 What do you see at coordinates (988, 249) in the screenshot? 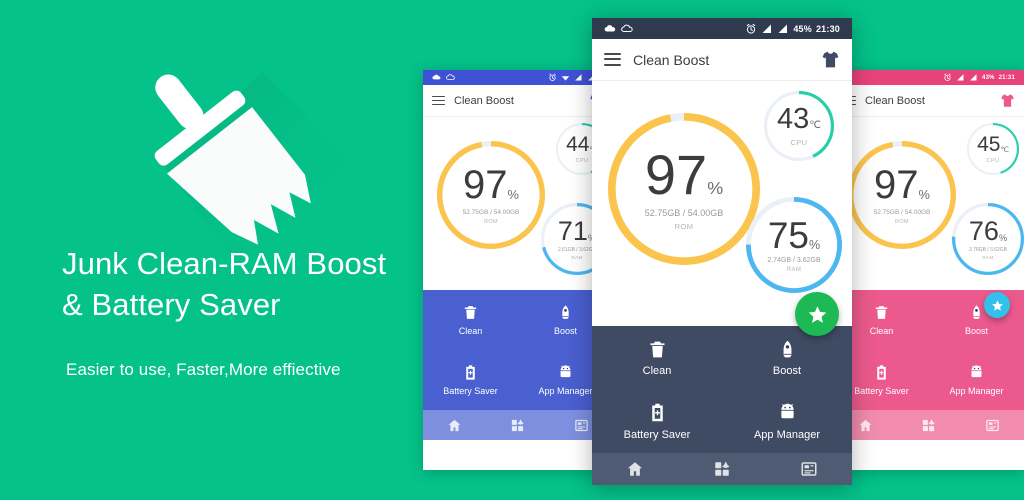
I see `ram-detail: 2.76GB / 3.62GB` at bounding box center [988, 249].